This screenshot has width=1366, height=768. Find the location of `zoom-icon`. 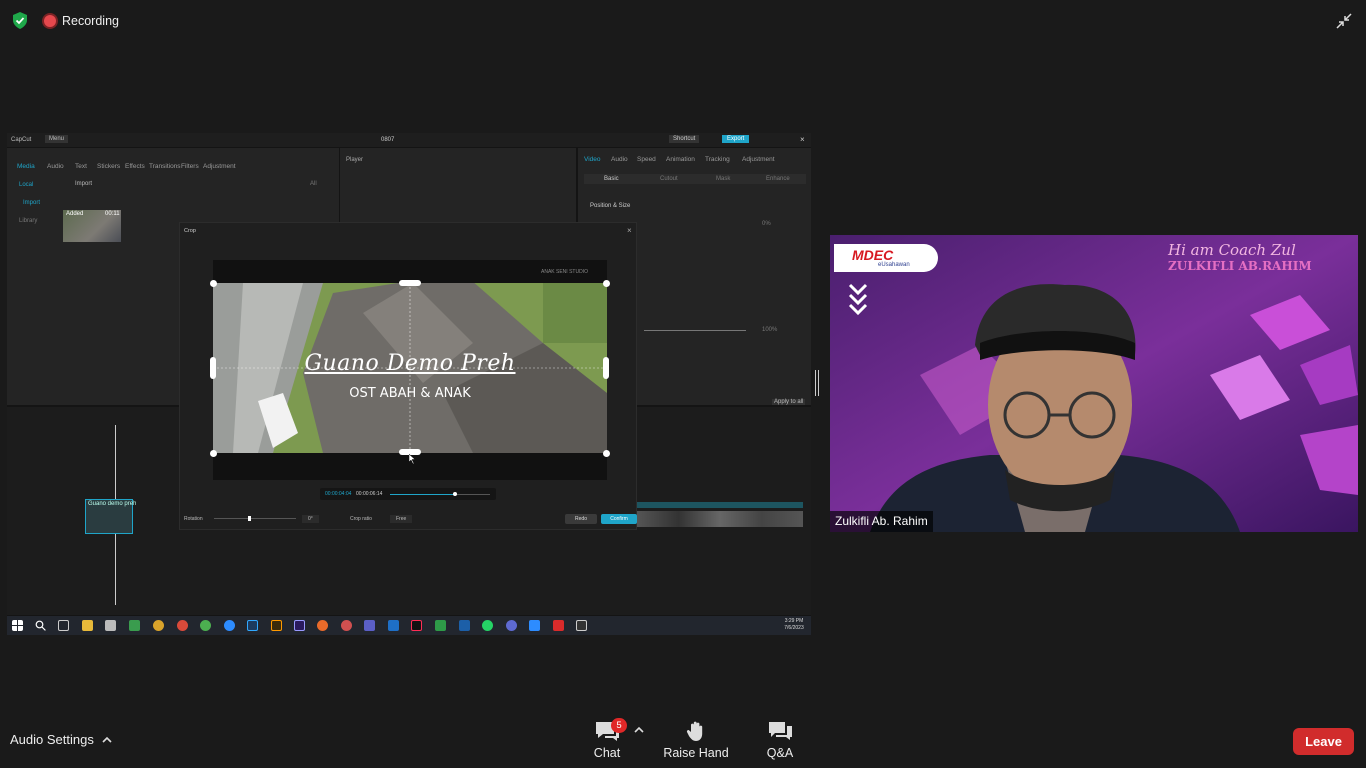

zoom-icon is located at coordinates (534, 625).